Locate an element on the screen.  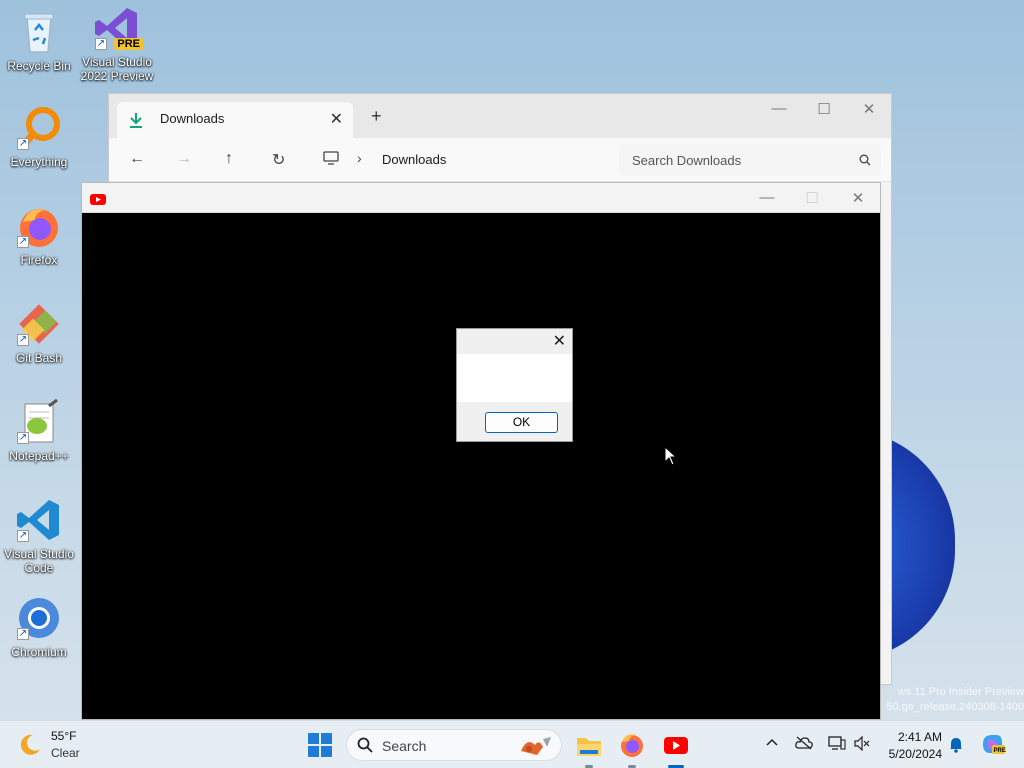
explorer-nav-bar: ← → ↑ ↻ › Downloads Search Downloads is located at coordinates (500, 160).